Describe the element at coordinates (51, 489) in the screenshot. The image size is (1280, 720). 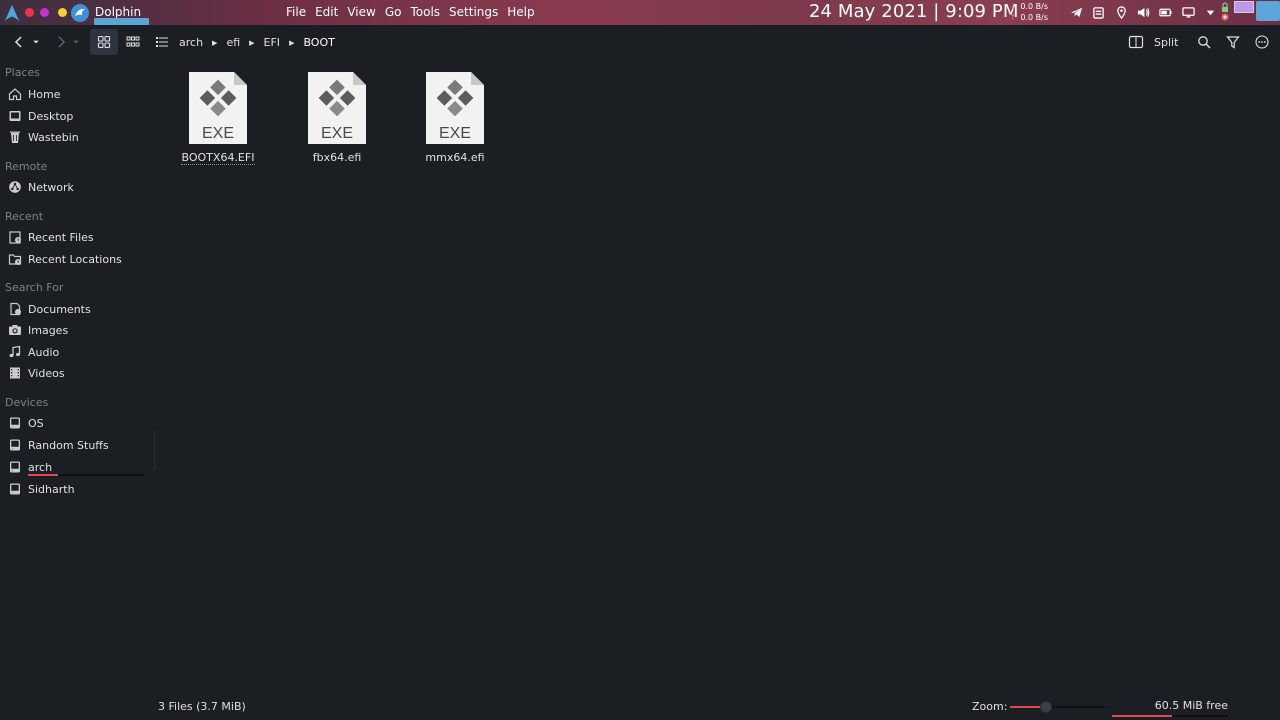
I see `sidebar-item-label: Sidharth` at that location.